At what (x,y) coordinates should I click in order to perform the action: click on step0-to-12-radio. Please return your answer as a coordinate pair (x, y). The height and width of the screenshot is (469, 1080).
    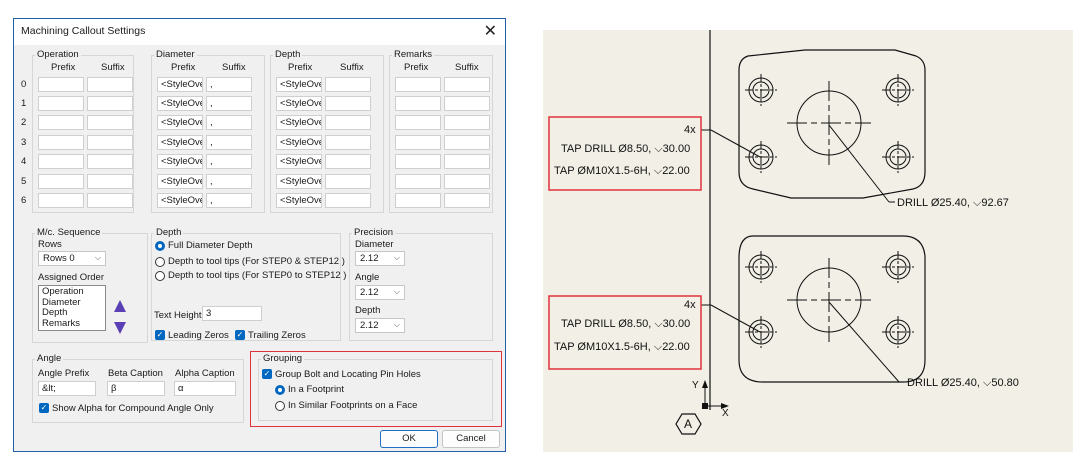
    Looking at the image, I should click on (160, 276).